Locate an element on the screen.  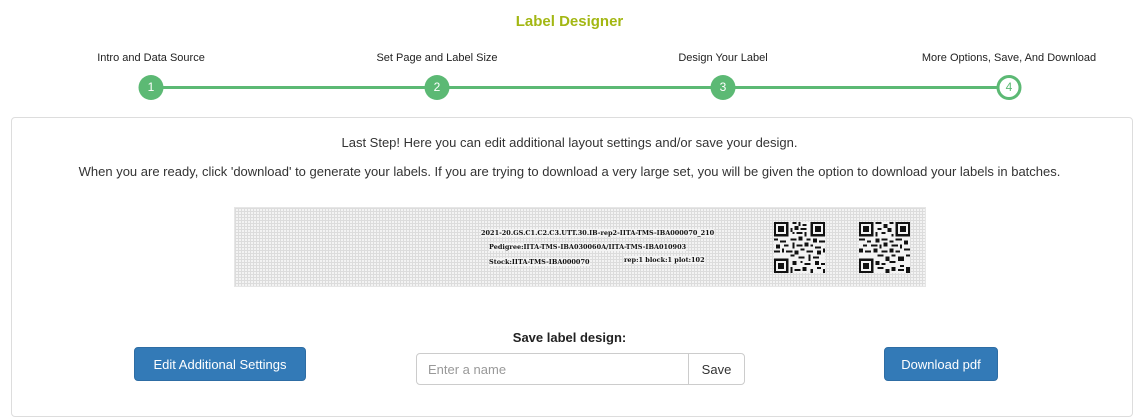
download-pdf-button: Download pdf is located at coordinates (941, 364).